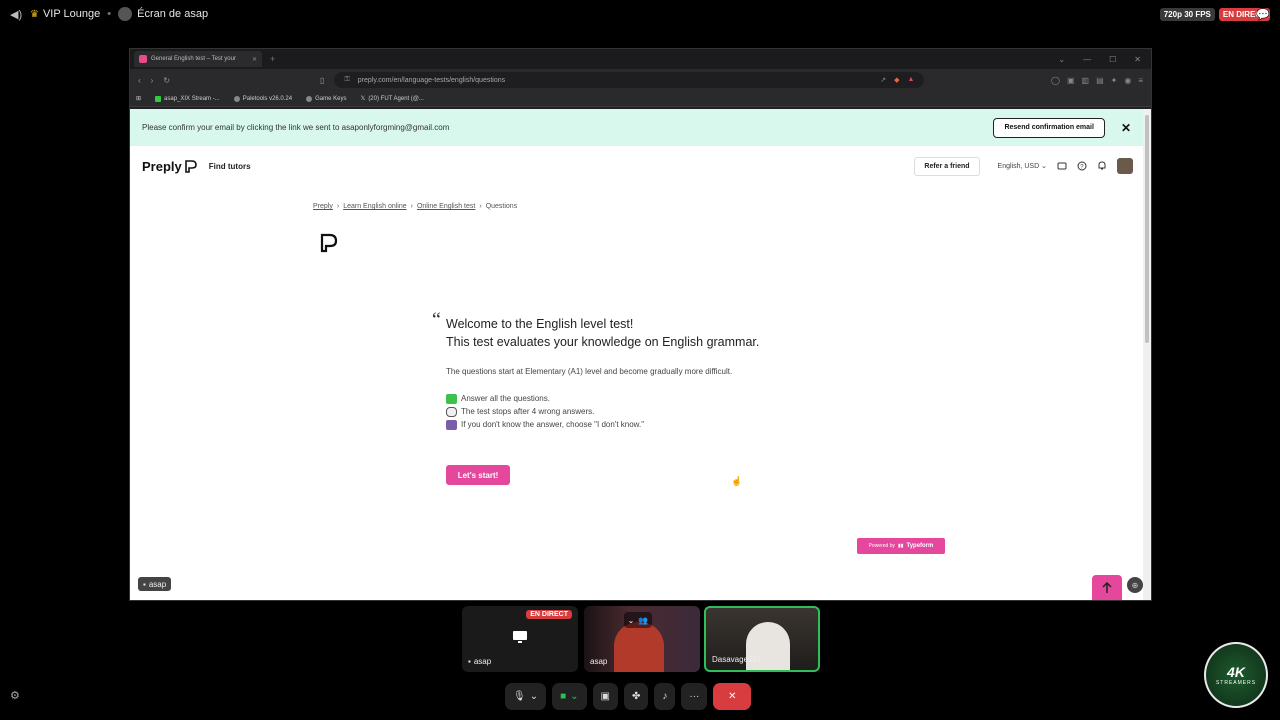 This screenshot has height=720, width=1280. Describe the element at coordinates (1236, 675) in the screenshot. I see `streamers-logo: 4K STREAMERS` at that location.